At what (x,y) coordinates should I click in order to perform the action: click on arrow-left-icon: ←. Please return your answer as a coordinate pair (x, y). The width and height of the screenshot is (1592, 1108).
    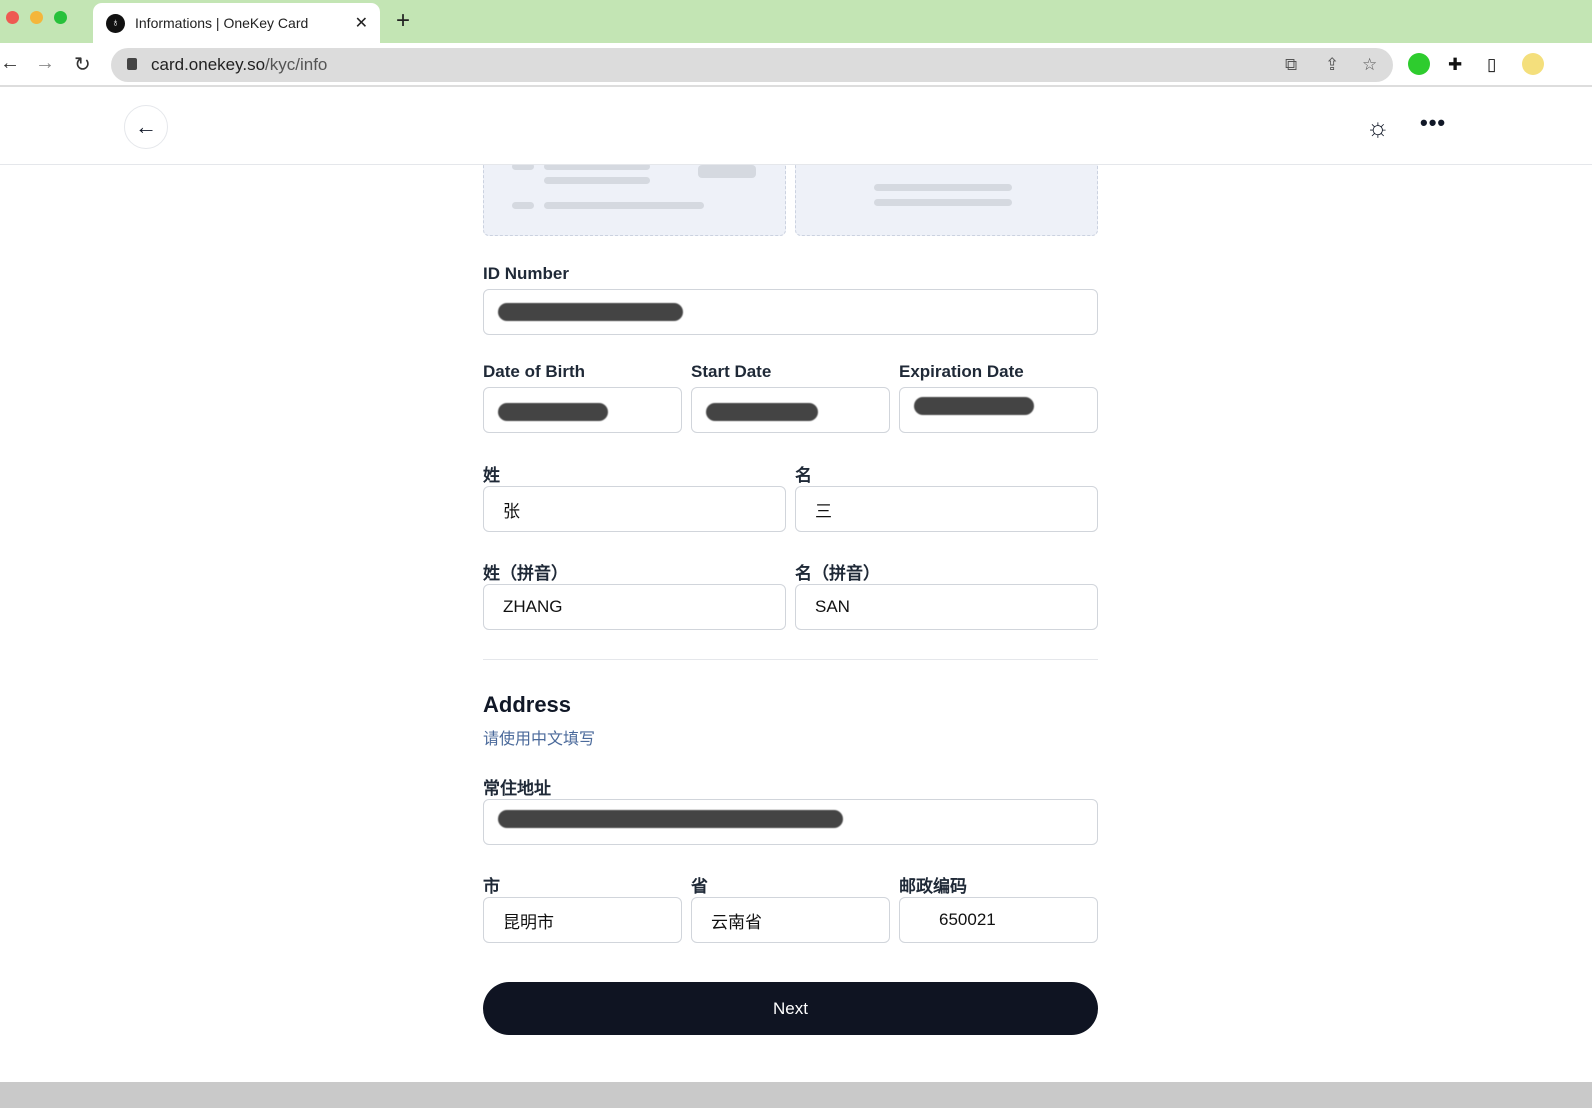
    Looking at the image, I should click on (146, 126).